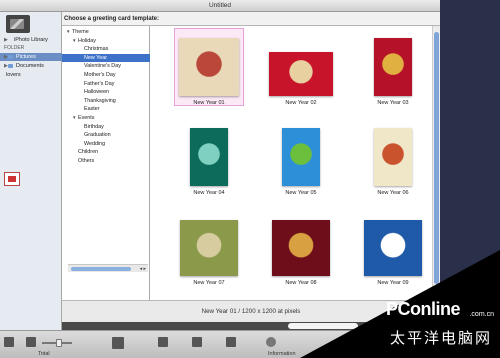 This screenshot has width=500, height=358. I want to click on category-label: Valentine's Day, so click(102, 66).